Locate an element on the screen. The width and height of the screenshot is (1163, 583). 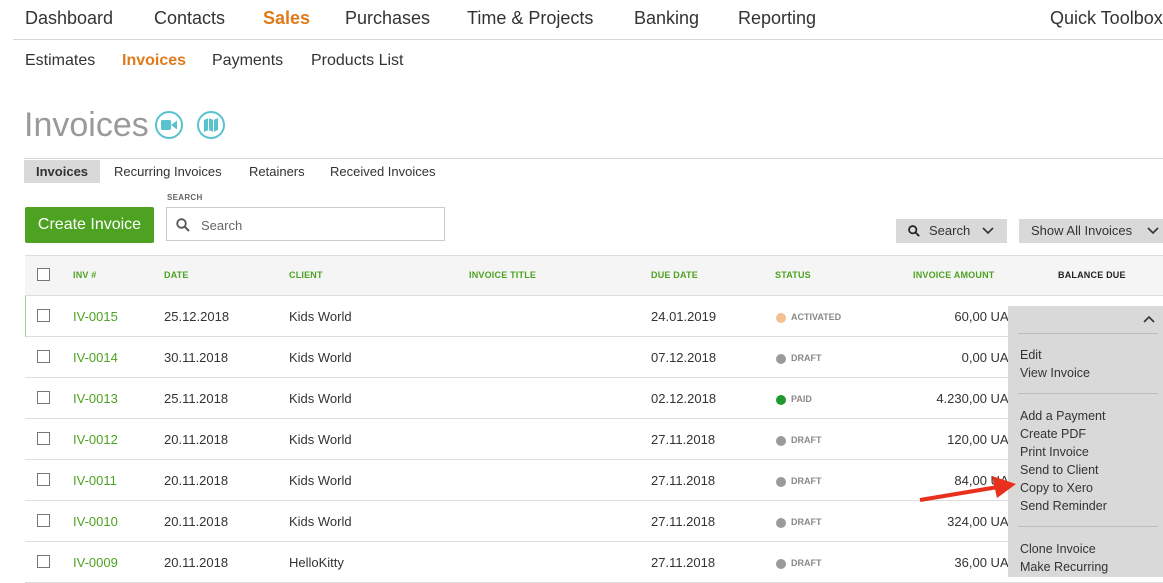
menu-send-reminder: Send Reminder is located at coordinates (1063, 506).